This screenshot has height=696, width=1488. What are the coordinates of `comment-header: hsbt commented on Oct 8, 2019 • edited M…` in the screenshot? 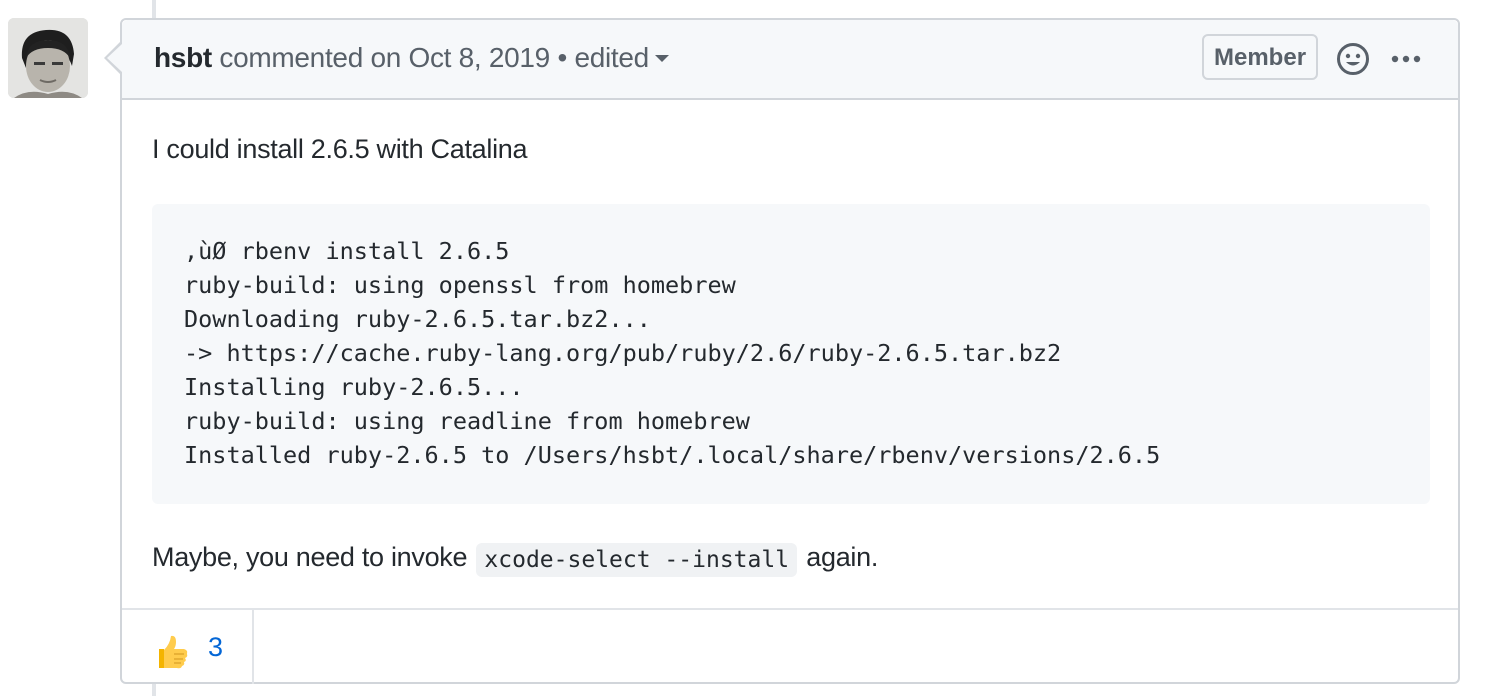 It's located at (790, 60).